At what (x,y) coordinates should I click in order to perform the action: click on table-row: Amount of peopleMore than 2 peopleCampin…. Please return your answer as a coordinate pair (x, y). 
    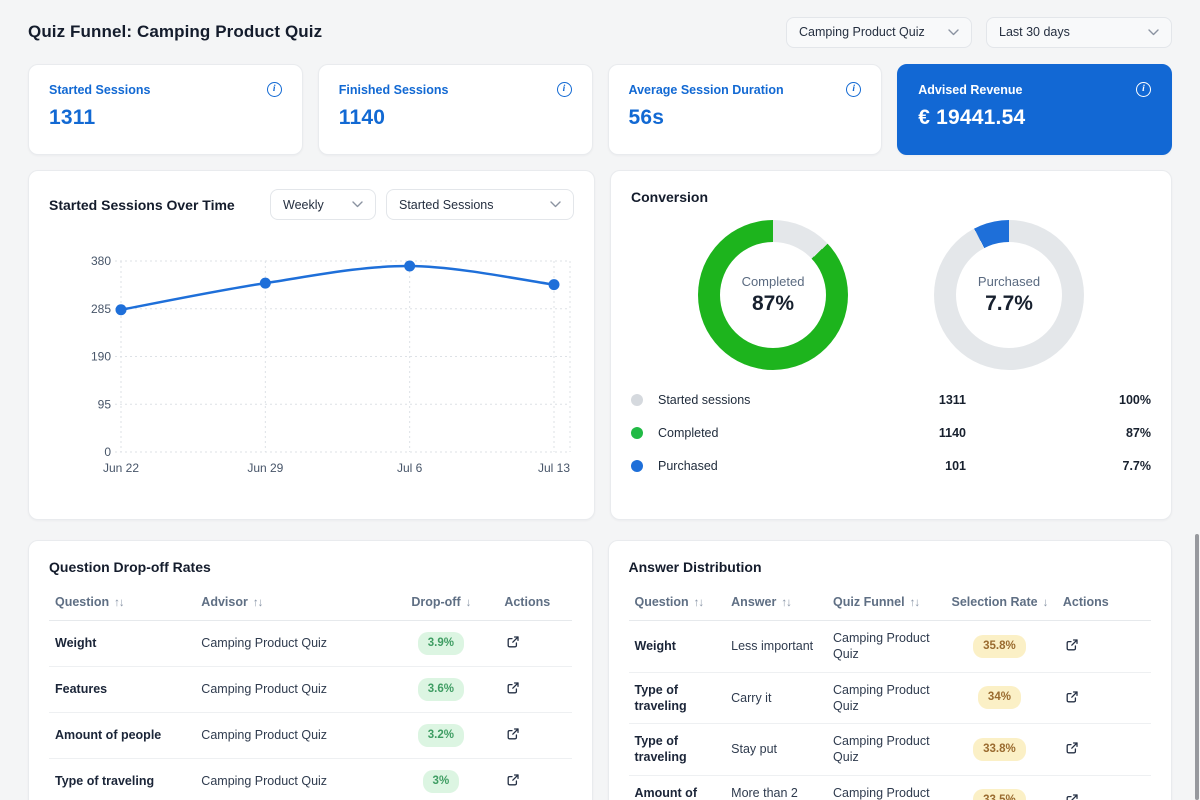
    Looking at the image, I should click on (889, 787).